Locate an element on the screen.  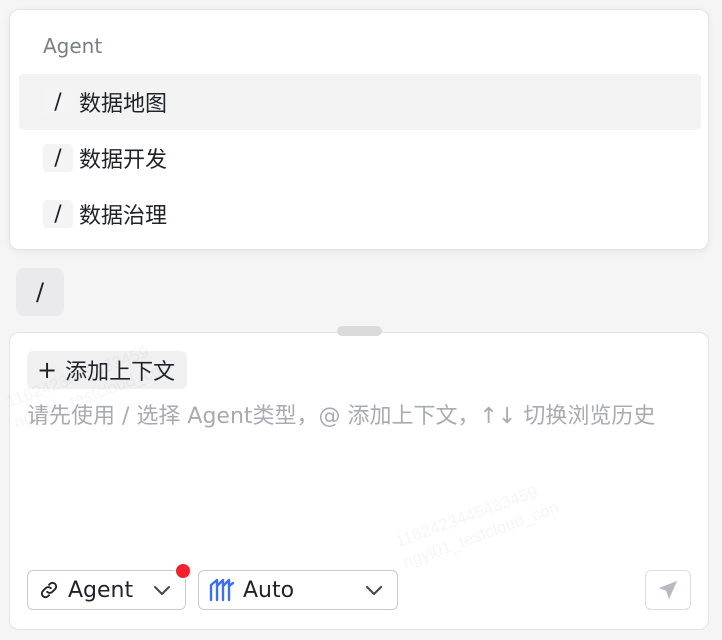
menu-item-label: 数据治理 is located at coordinates (123, 216).